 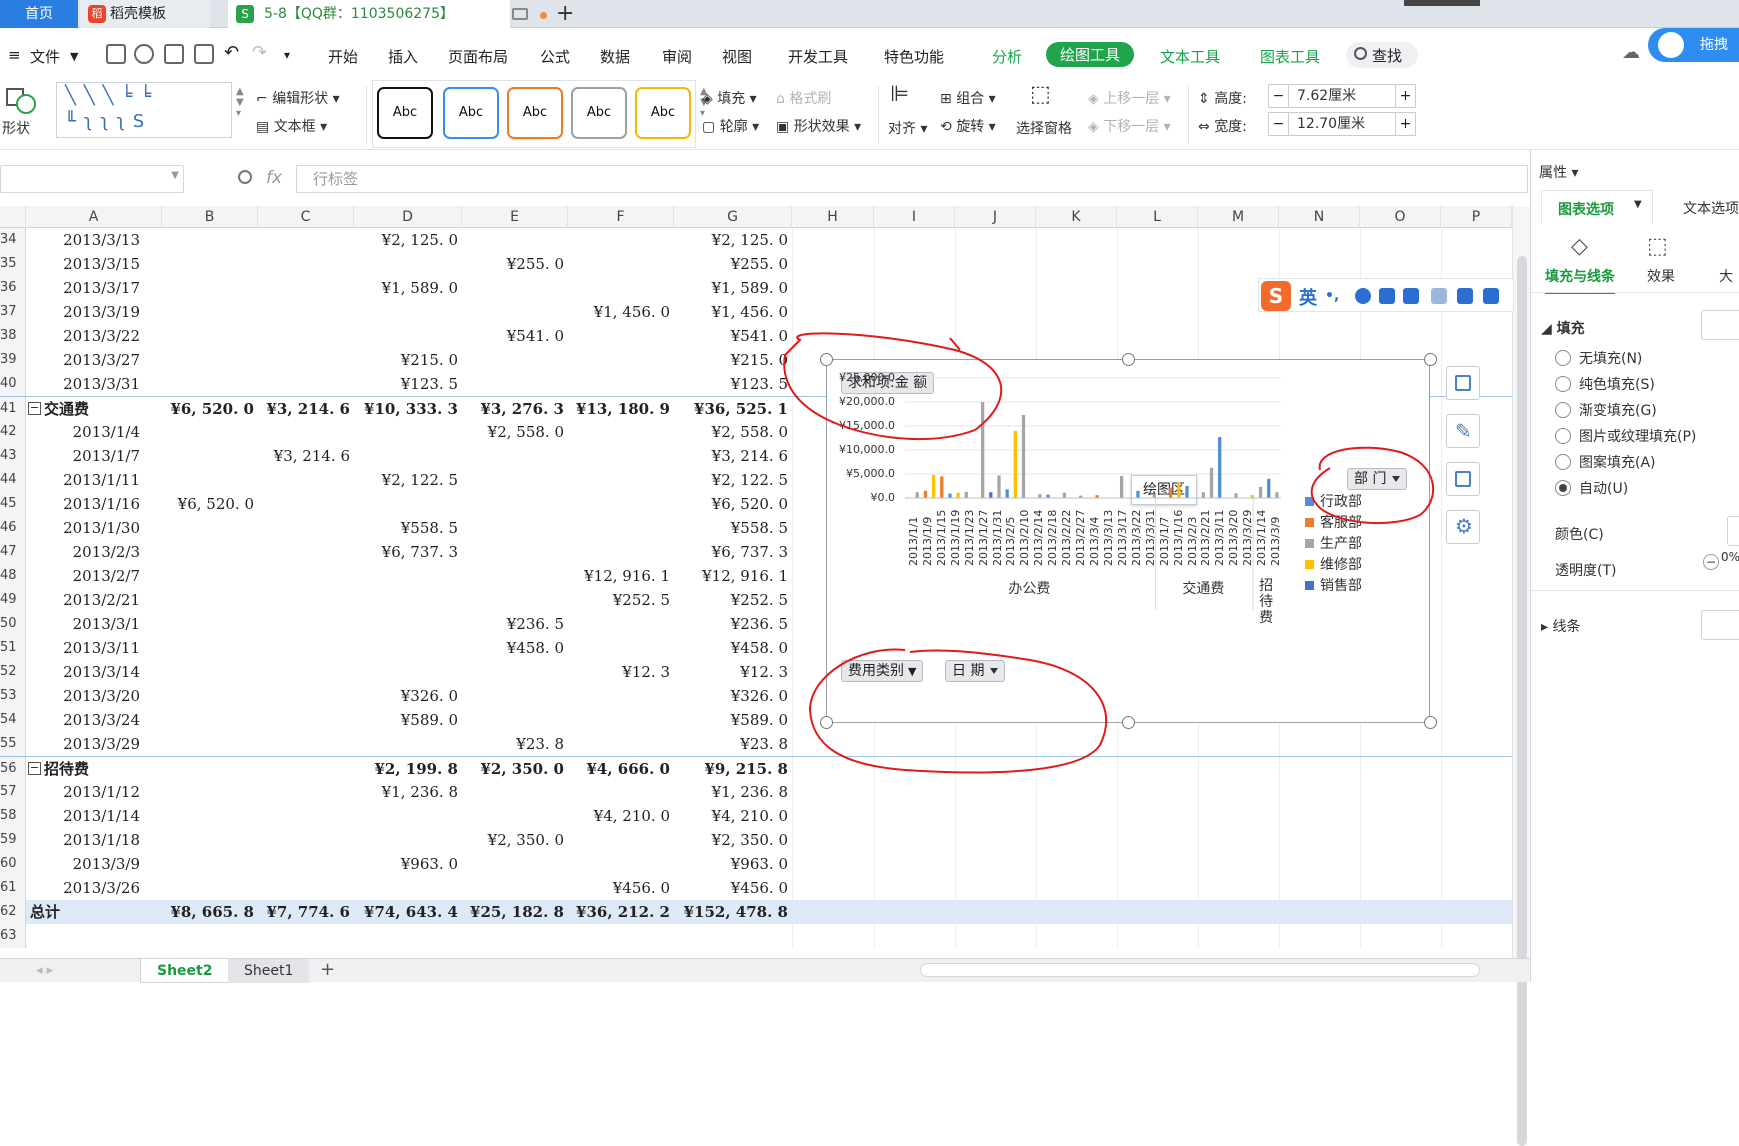 What do you see at coordinates (1238, 217) in the screenshot?
I see `col-header-m: M` at bounding box center [1238, 217].